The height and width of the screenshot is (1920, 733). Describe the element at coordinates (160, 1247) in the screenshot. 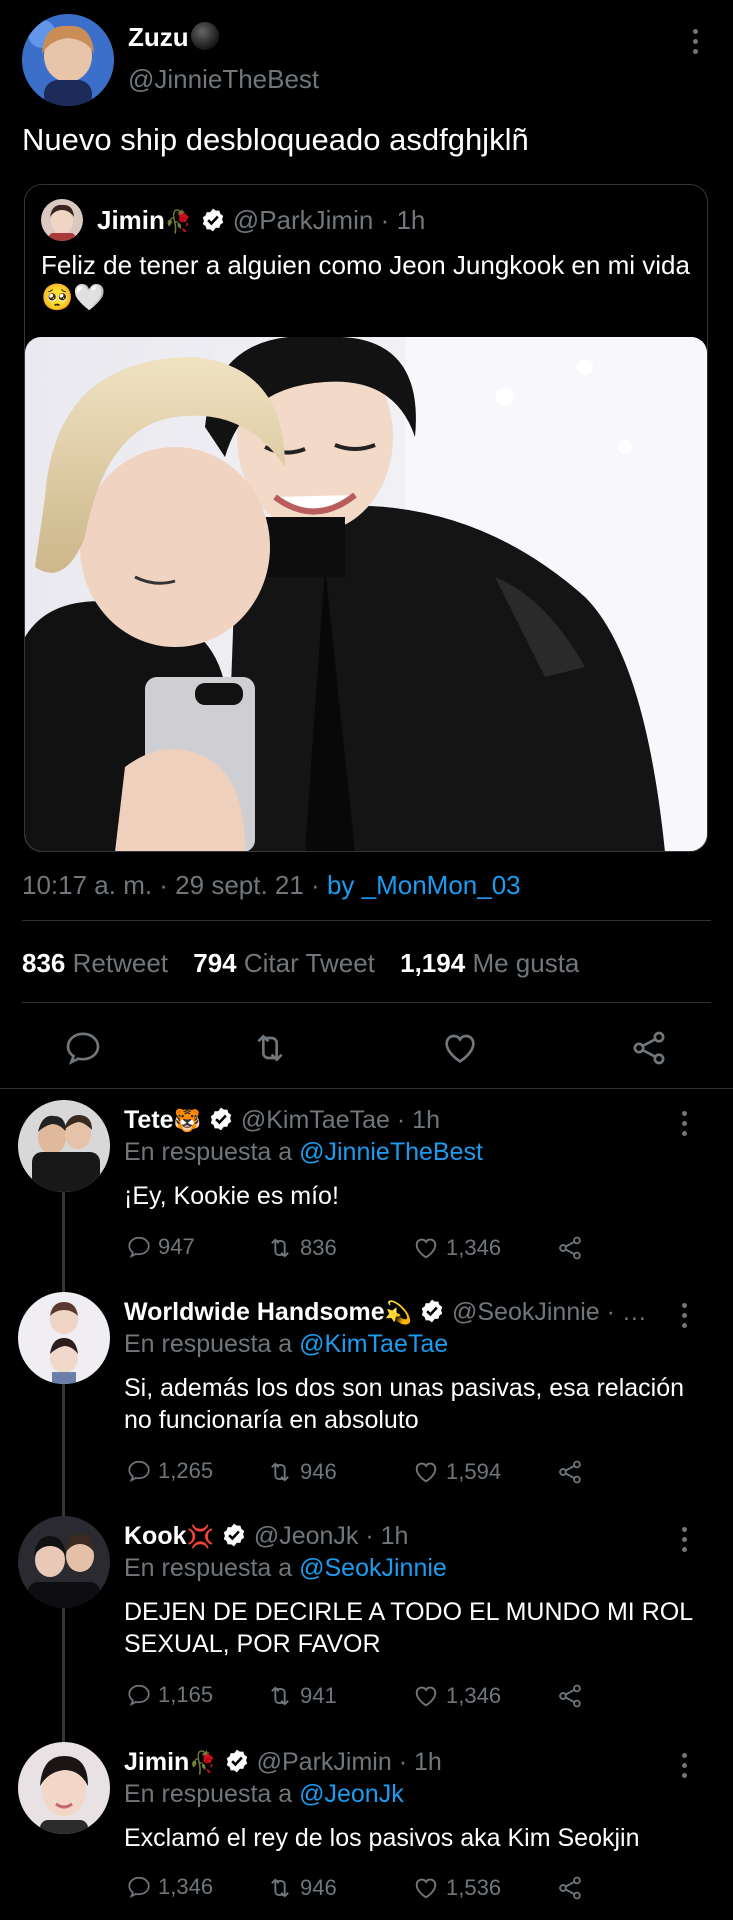

I see `reply-comment-button: 947` at that location.